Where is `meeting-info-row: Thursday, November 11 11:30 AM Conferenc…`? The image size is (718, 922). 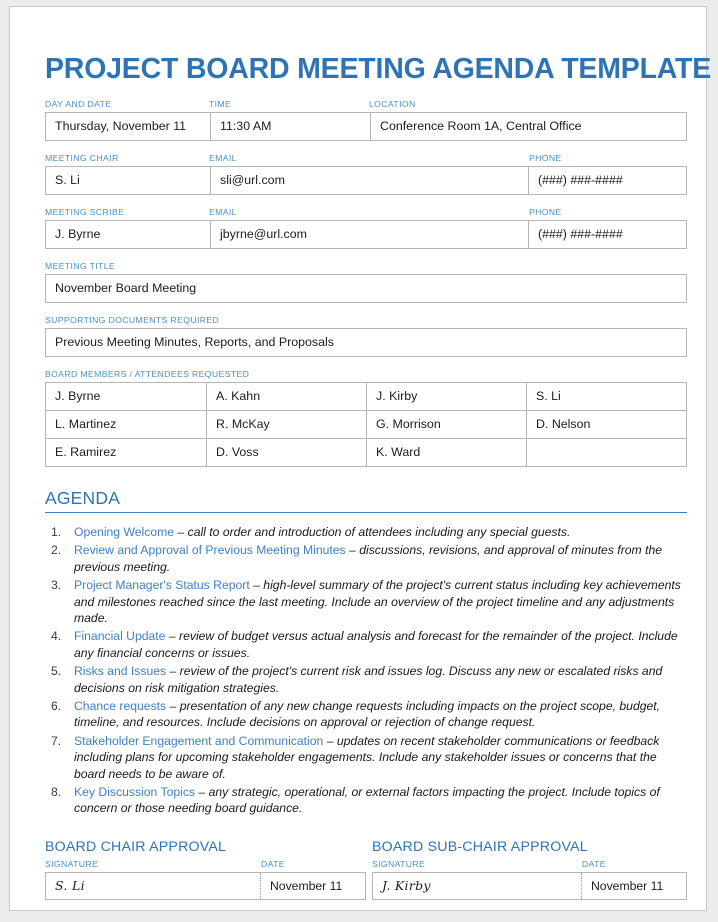 meeting-info-row: Thursday, November 11 11:30 AM Conferenc… is located at coordinates (366, 126).